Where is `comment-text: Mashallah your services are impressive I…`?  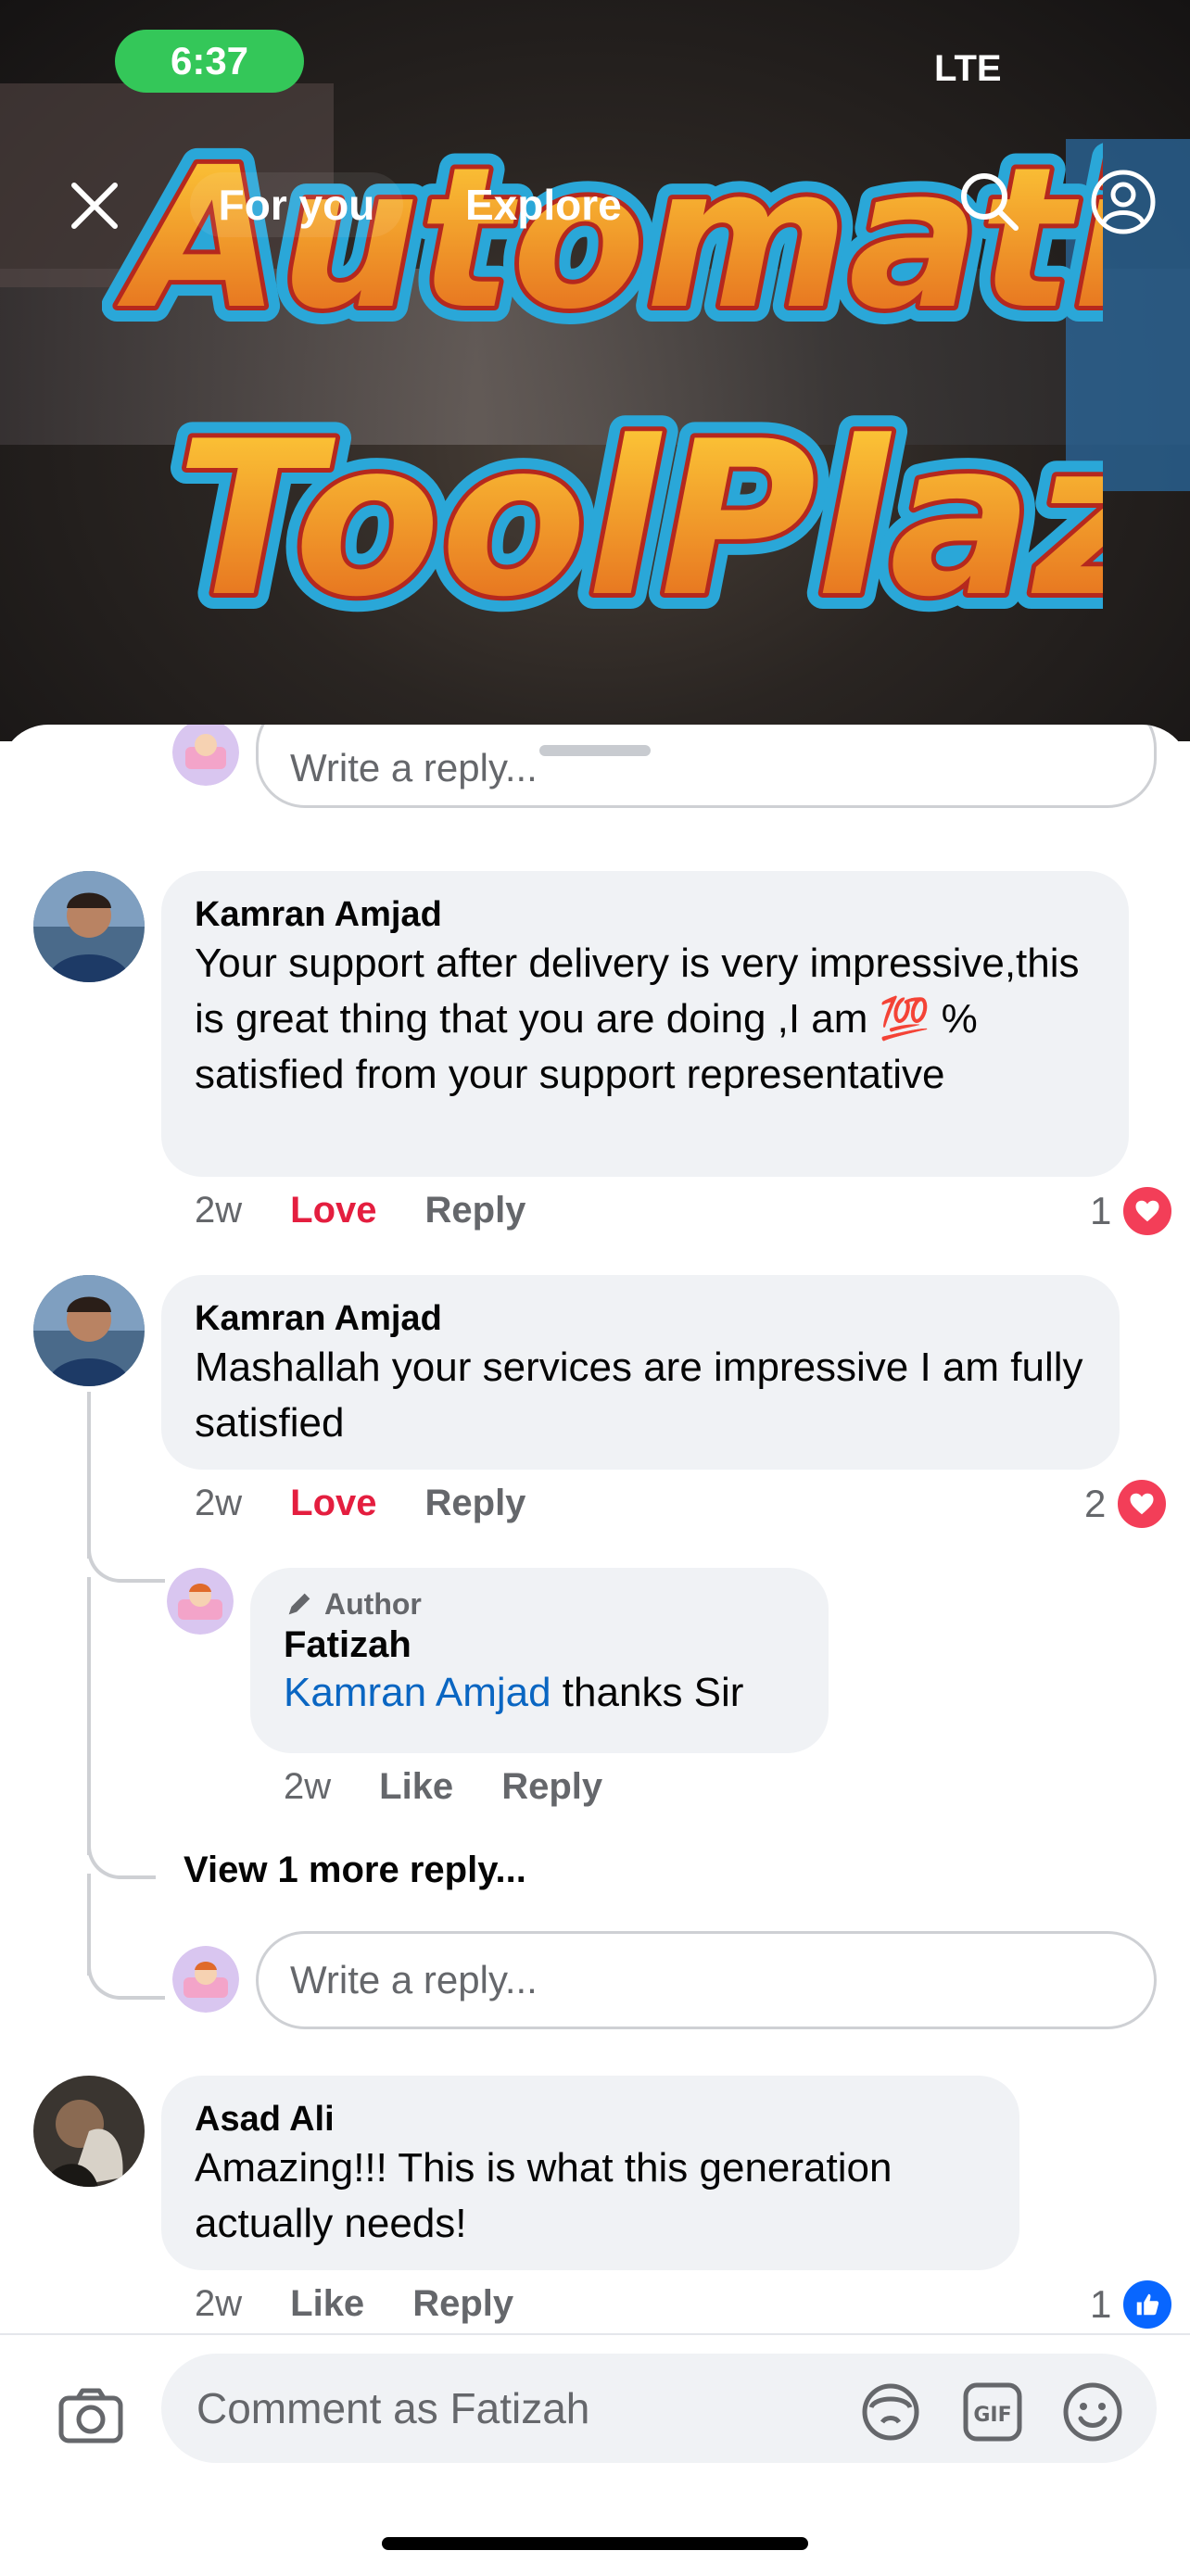
comment-text: Mashallah your services are impressive I… is located at coordinates (639, 1395).